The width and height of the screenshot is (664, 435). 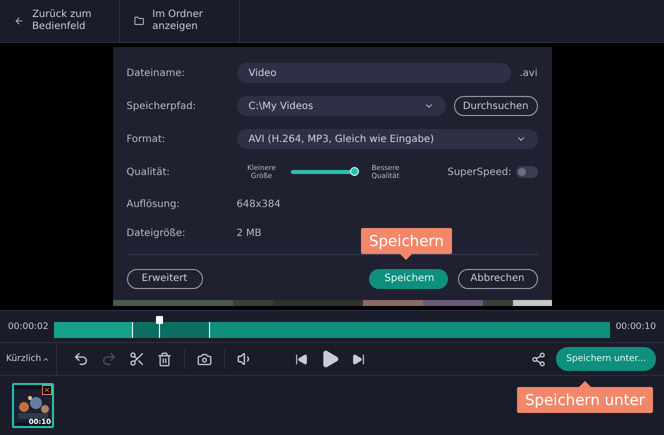 What do you see at coordinates (156, 233) in the screenshot?
I see `info-label: Dateigröße:` at bounding box center [156, 233].